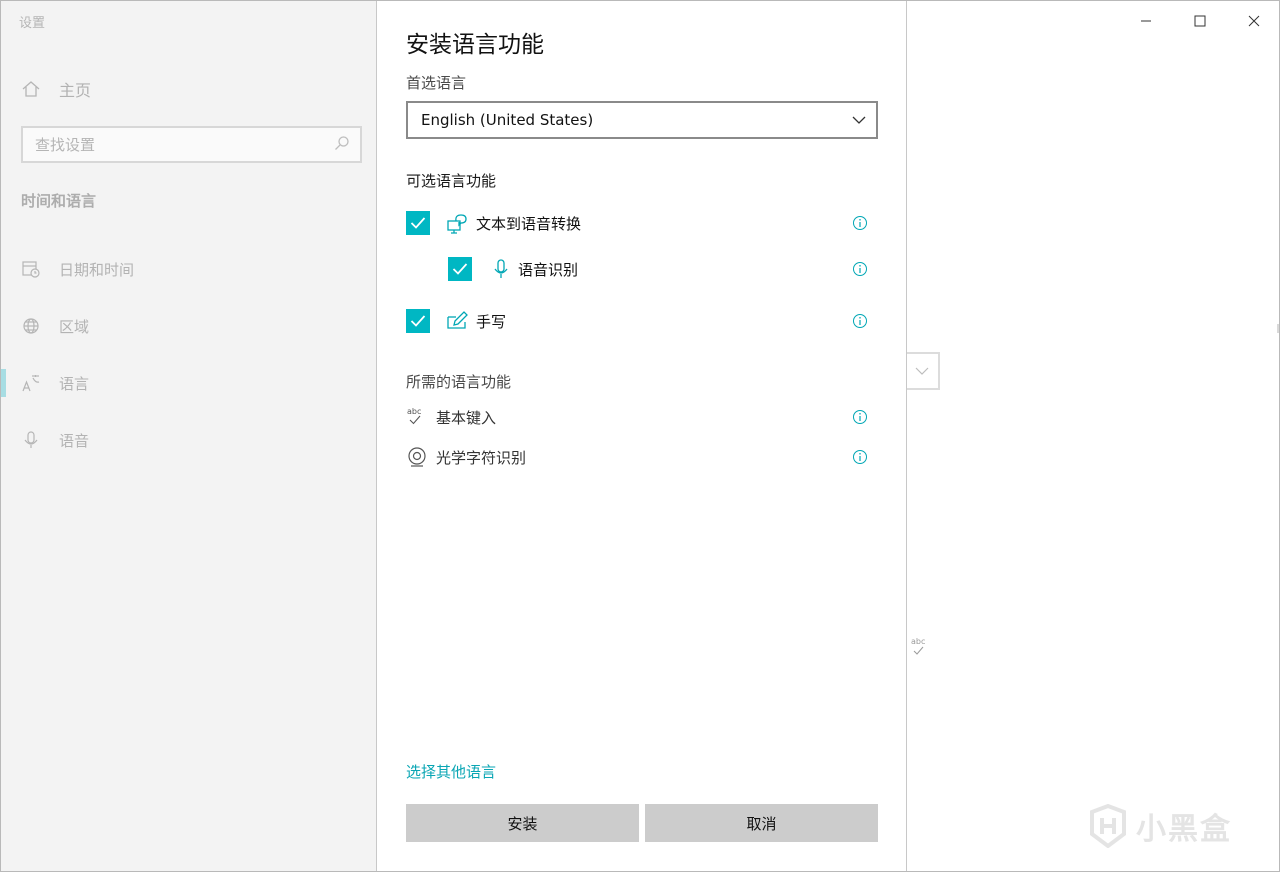 Image resolution: width=1280 pixels, height=872 pixels. I want to click on watermark-text: 小黑盒, so click(1184, 829).